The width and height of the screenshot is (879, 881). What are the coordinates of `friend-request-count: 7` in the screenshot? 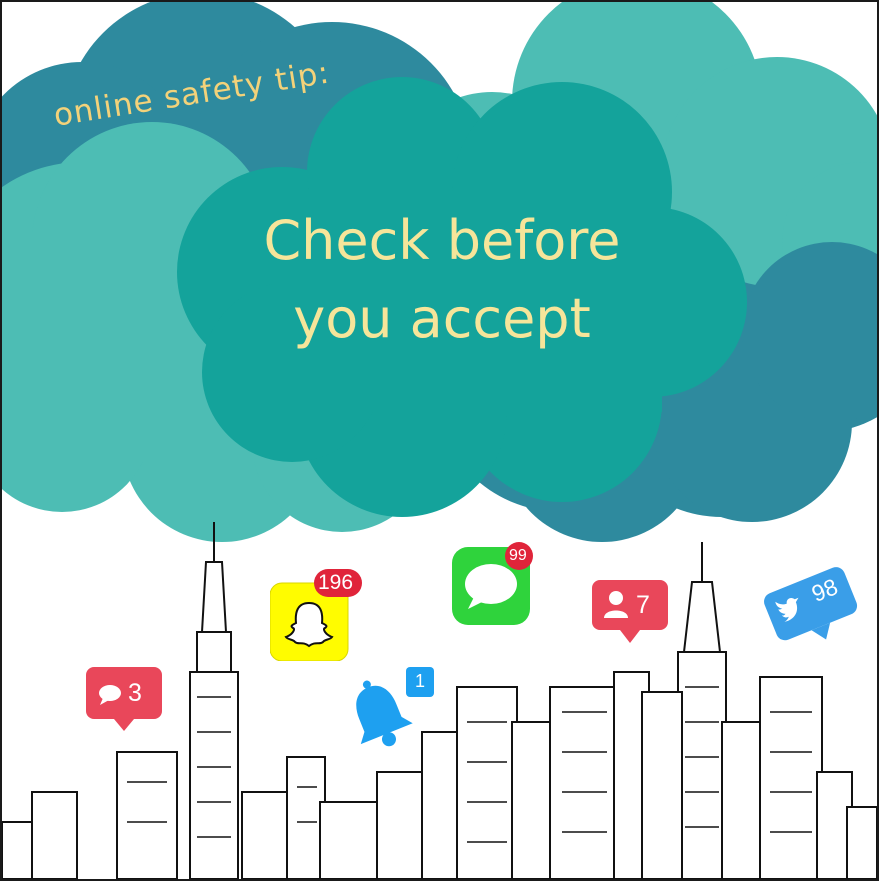 It's located at (643, 605).